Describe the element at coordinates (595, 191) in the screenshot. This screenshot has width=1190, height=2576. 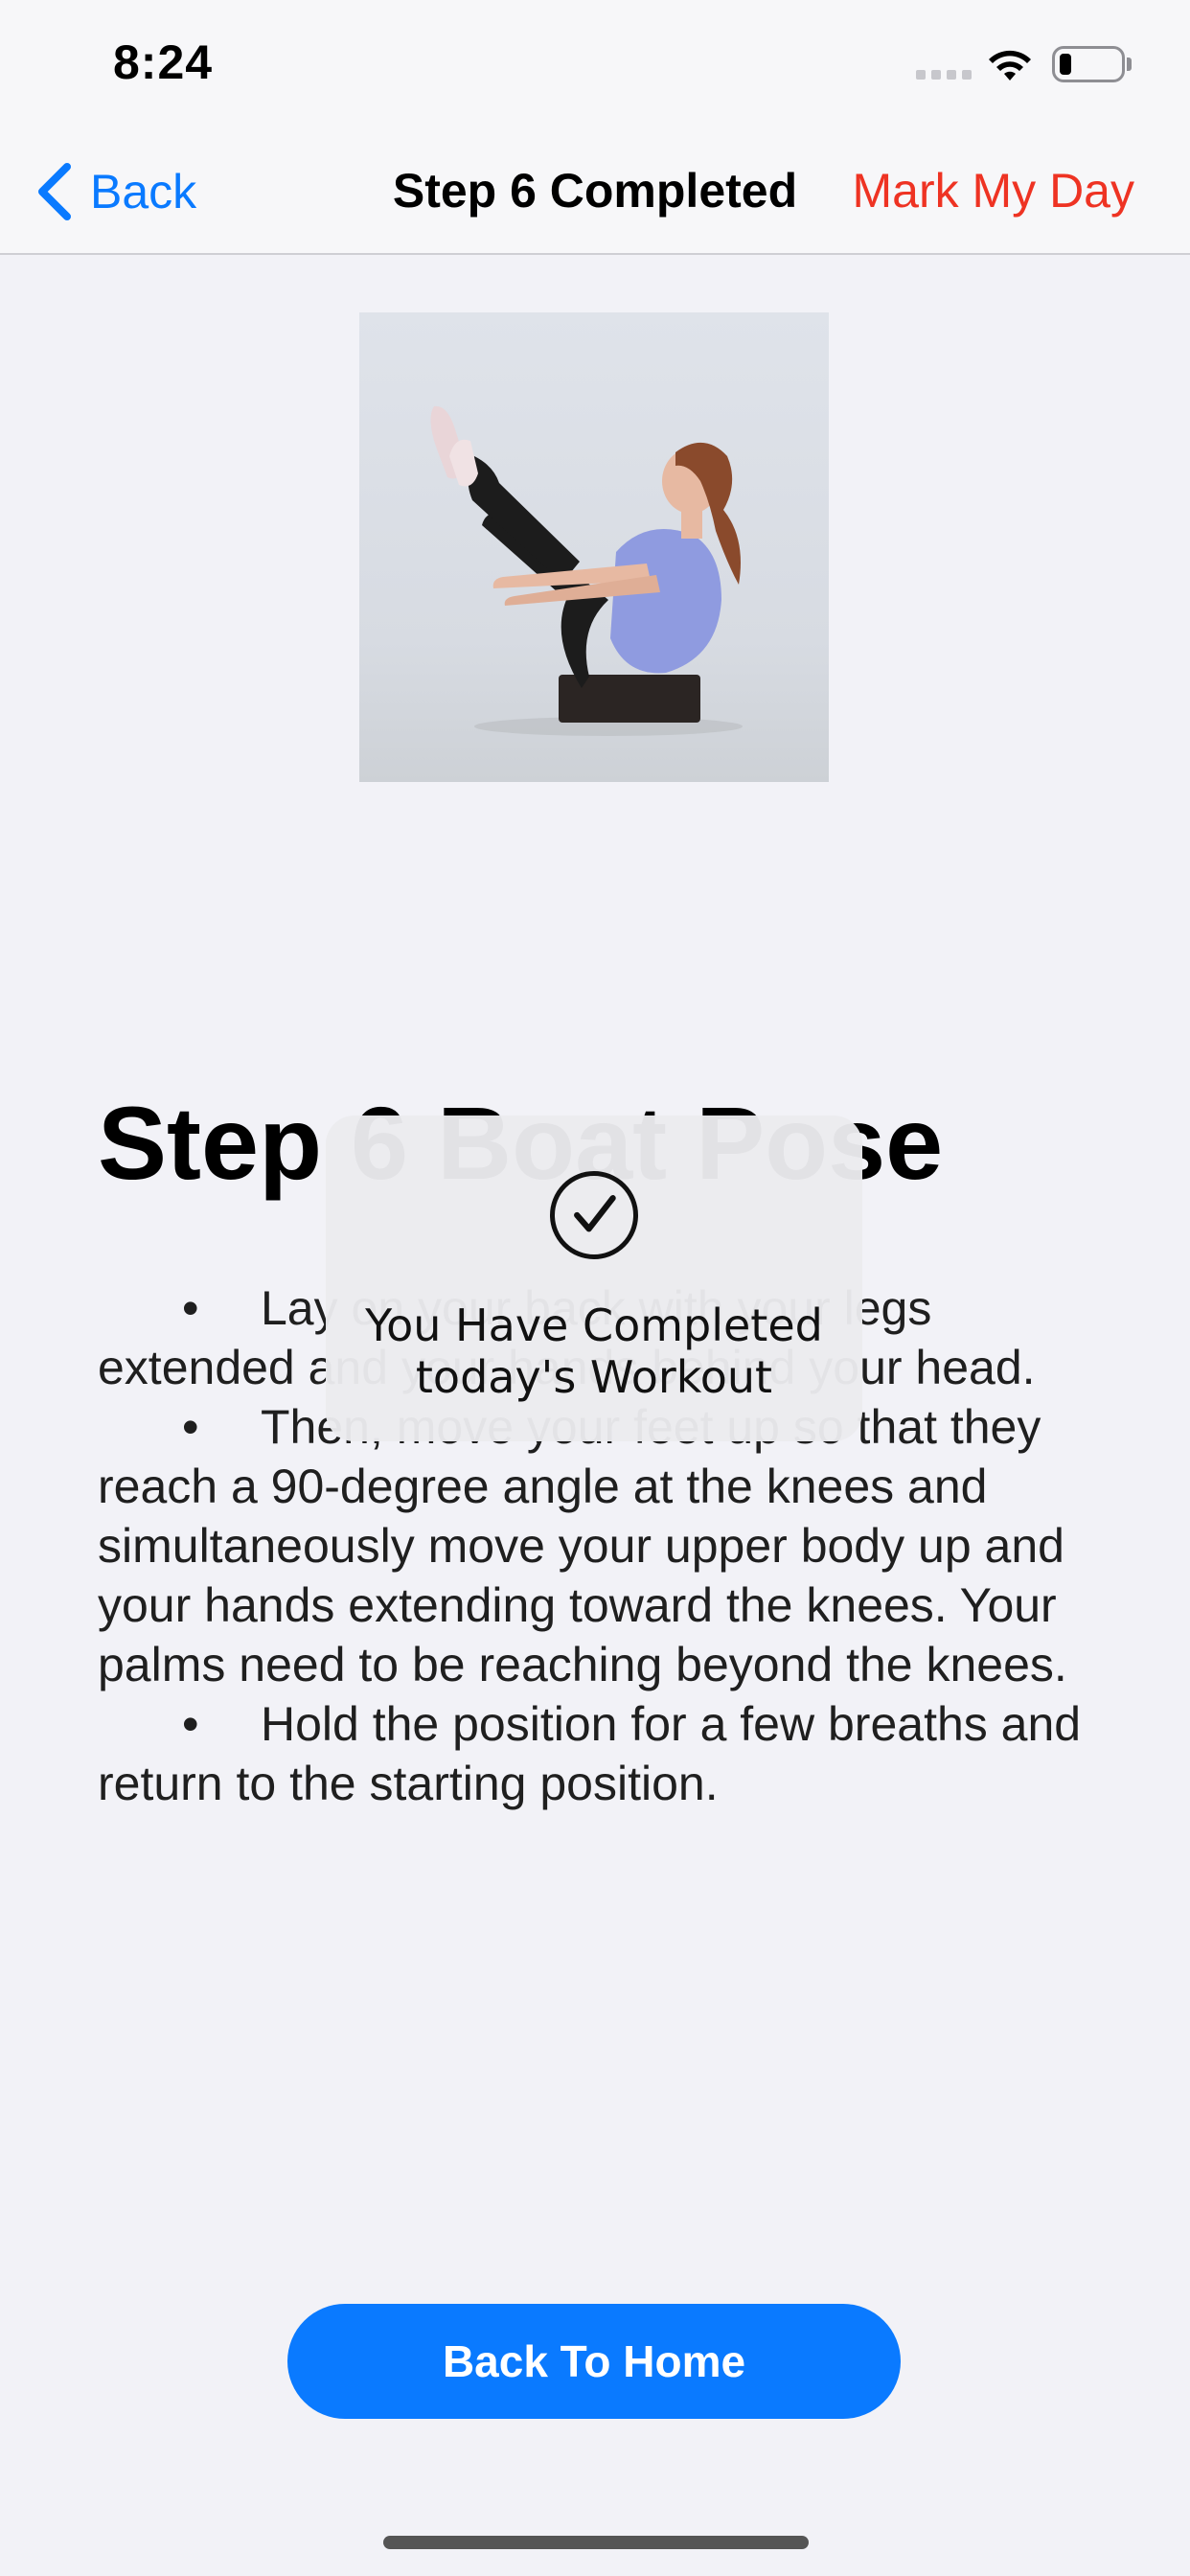
I see `page-title-text: Step 6 Completed` at that location.